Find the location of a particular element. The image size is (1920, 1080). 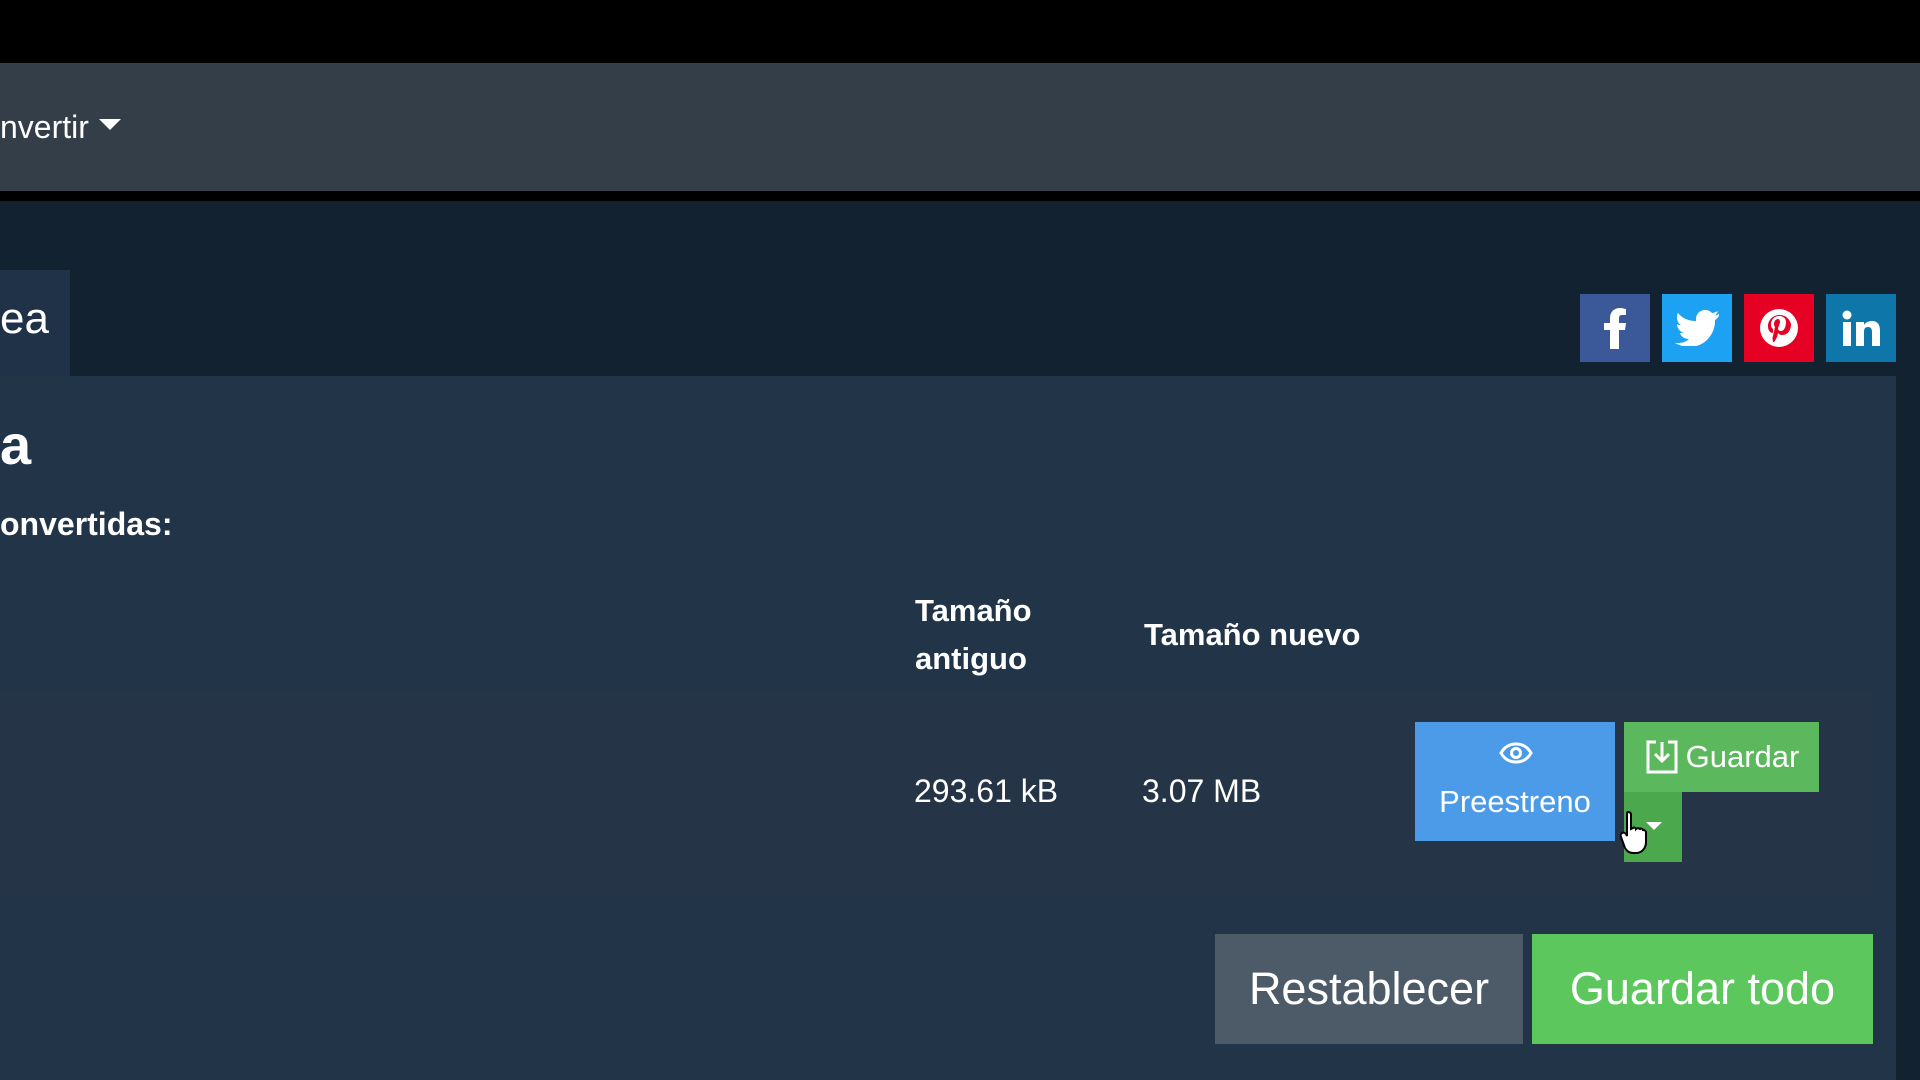

save-button: Guardar is located at coordinates (1721, 757).